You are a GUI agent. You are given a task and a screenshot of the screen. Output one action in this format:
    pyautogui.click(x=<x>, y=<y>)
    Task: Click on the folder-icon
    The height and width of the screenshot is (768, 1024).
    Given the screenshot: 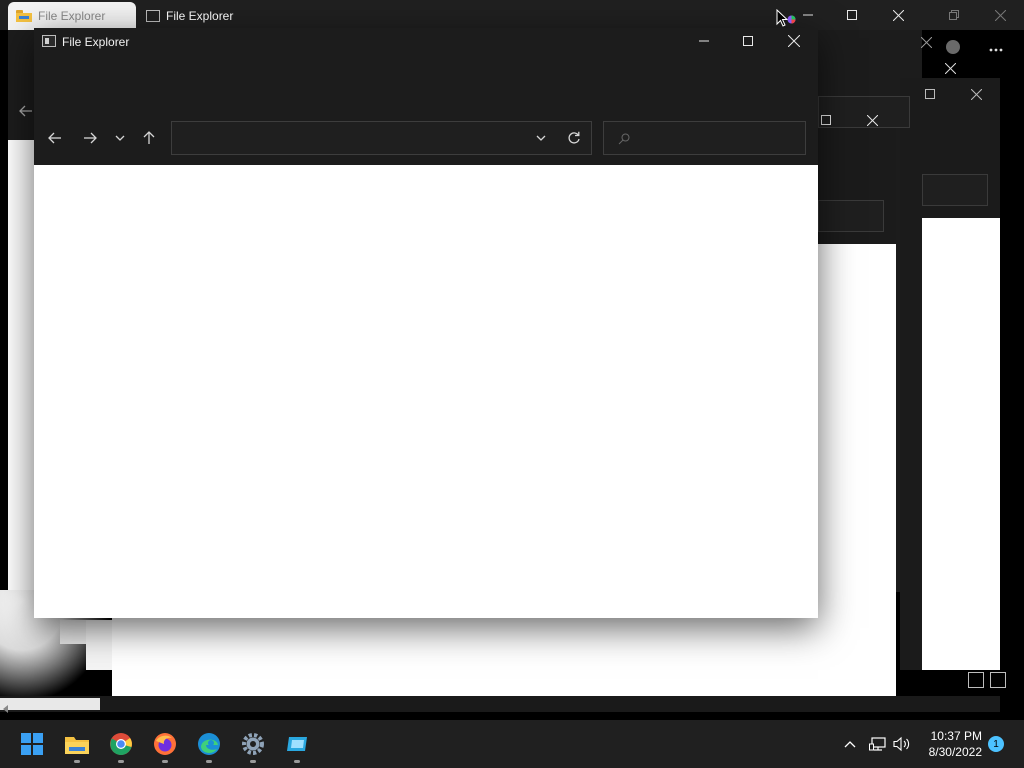 What is the action you would take?
    pyautogui.click(x=24, y=16)
    